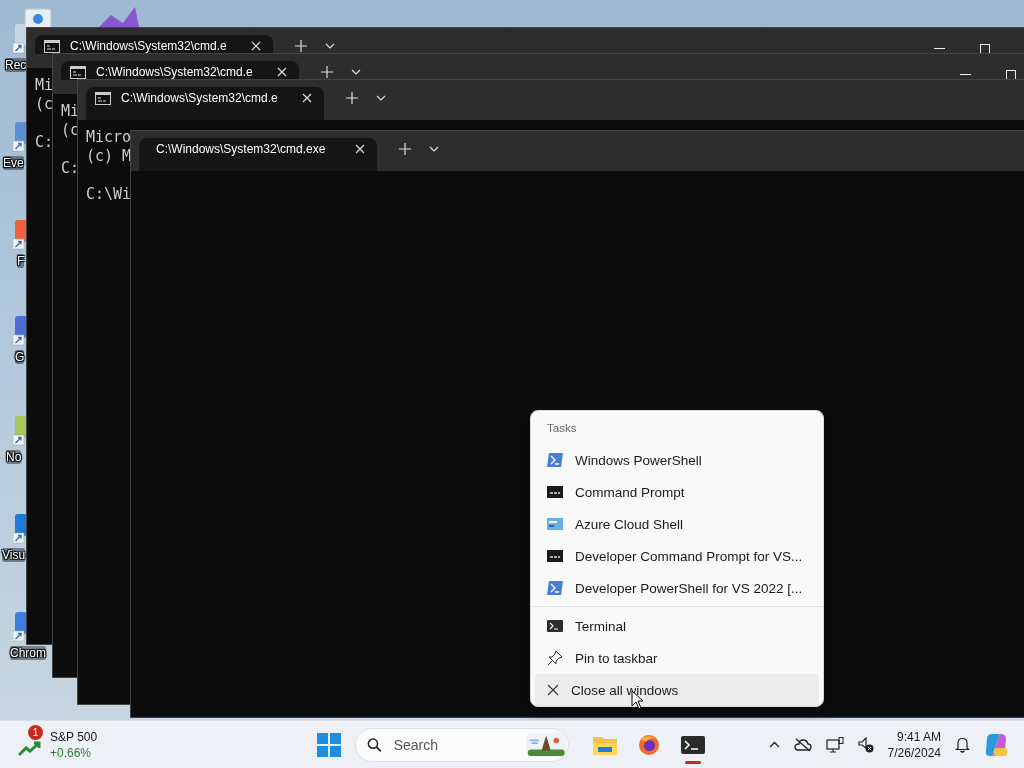 The width and height of the screenshot is (1024, 768). I want to click on desktop-icon-label: Eve, so click(13, 163).